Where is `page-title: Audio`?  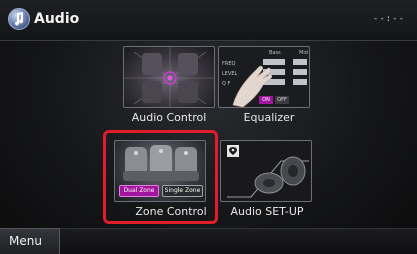
page-title: Audio is located at coordinates (57, 19).